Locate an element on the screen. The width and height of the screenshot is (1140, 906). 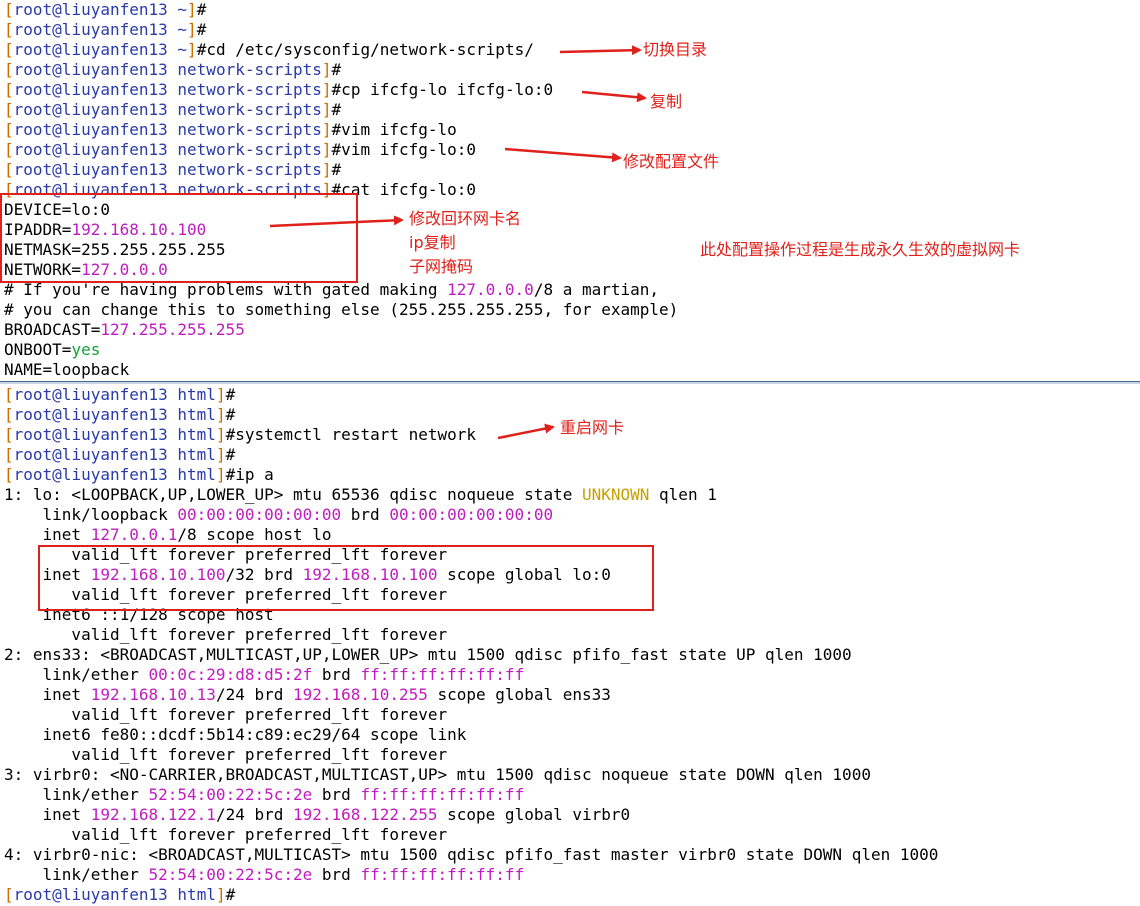
annotation-ip-copy: ip复制 is located at coordinates (432, 242).